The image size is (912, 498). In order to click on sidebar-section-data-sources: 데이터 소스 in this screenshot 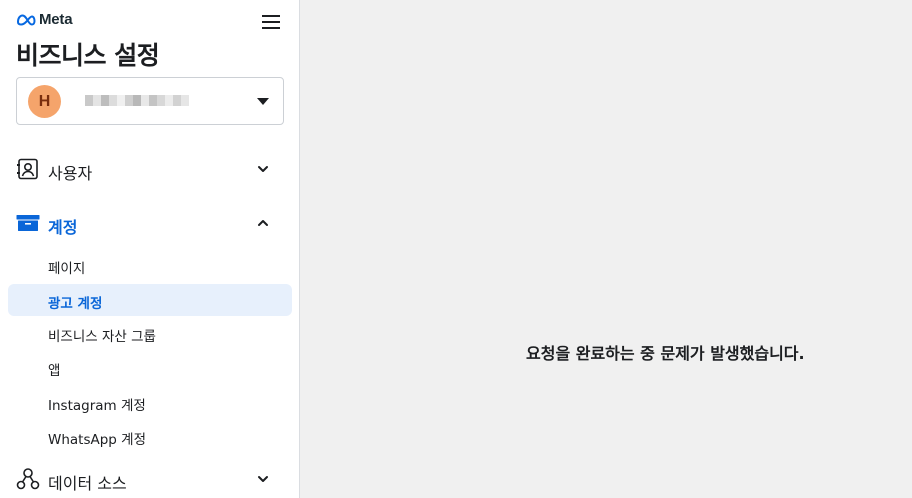, I will do `click(150, 480)`.